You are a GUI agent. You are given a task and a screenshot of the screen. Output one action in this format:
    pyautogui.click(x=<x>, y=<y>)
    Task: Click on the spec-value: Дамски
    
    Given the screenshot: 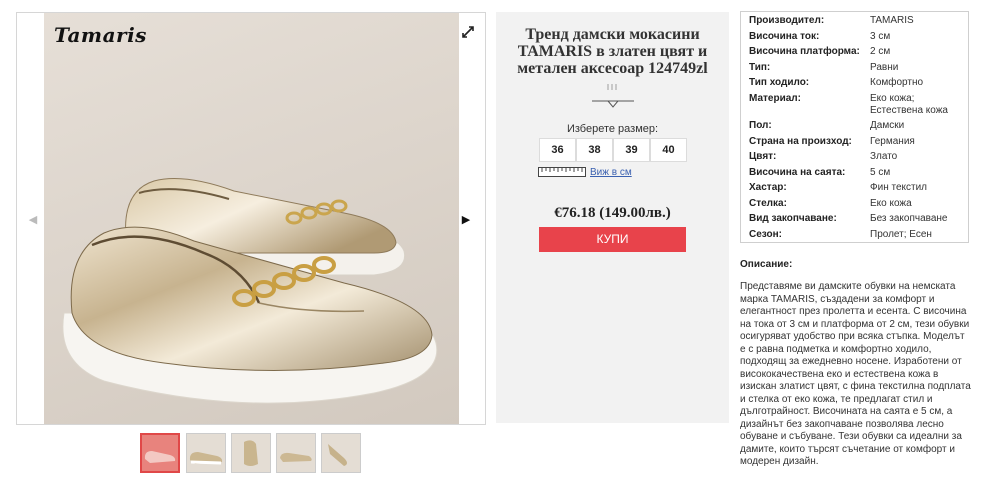 What is the action you would take?
    pyautogui.click(x=887, y=125)
    